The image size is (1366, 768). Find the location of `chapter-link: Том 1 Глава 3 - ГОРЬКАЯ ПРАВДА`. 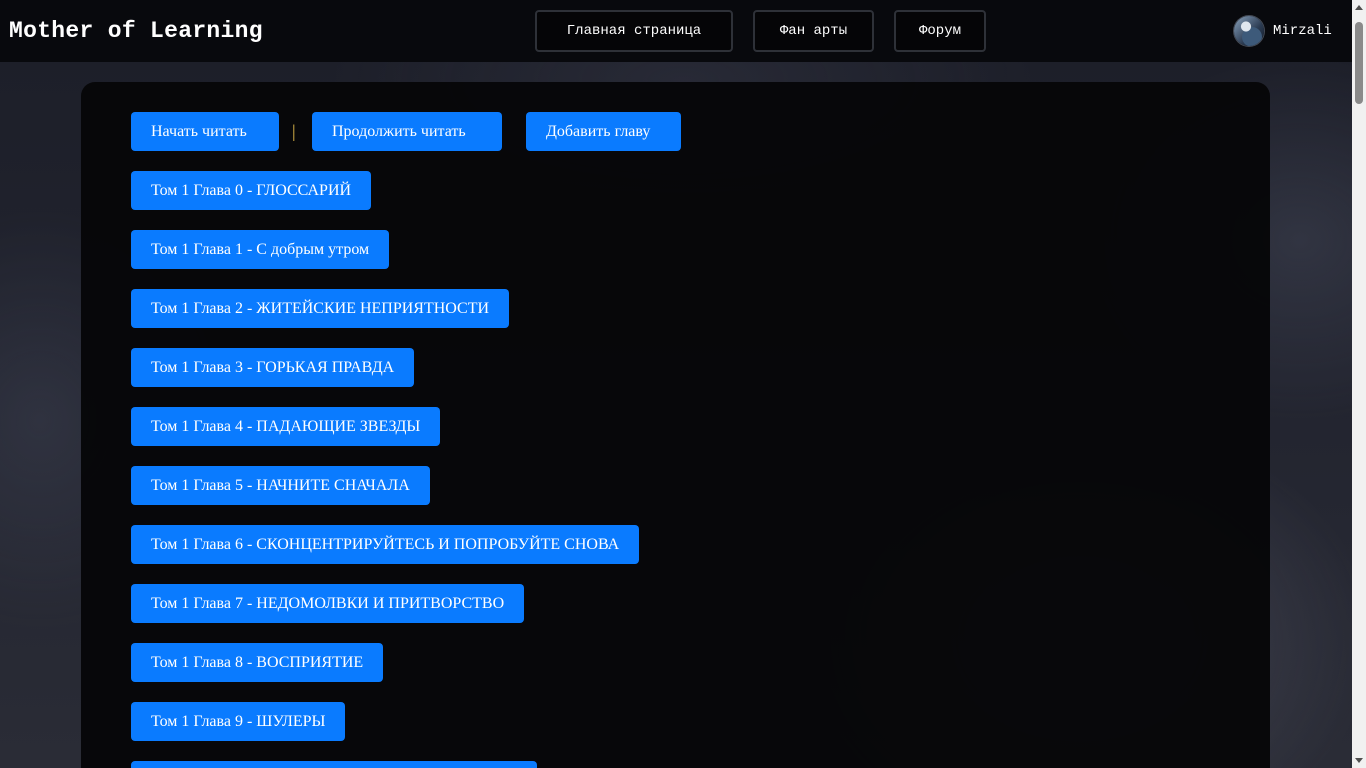

chapter-link: Том 1 Глава 3 - ГОРЬКАЯ ПРАВДА is located at coordinates (273, 367).